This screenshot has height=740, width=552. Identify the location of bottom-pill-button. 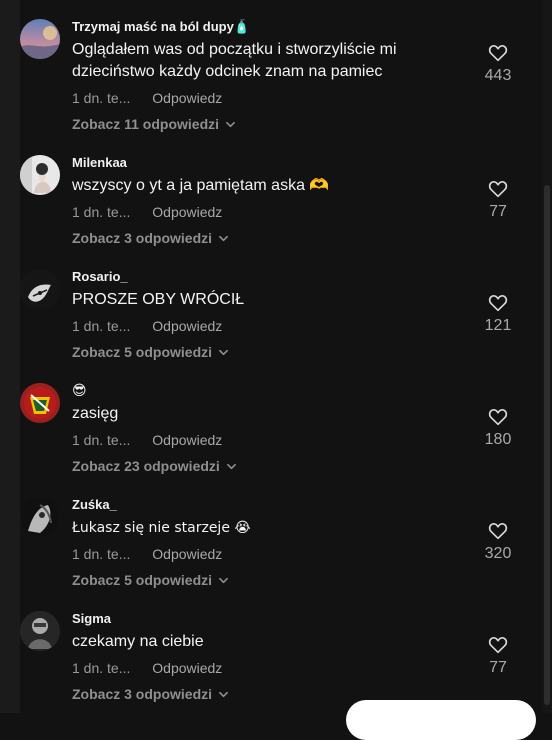
(441, 720).